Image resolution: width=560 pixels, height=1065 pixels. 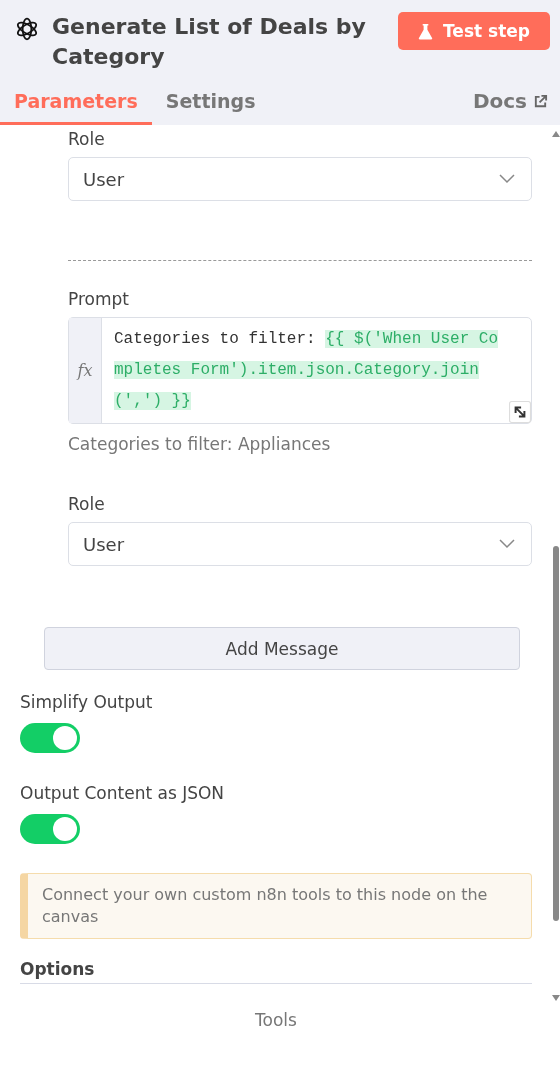 I want to click on scroll-down-icon, so click(x=556, y=998).